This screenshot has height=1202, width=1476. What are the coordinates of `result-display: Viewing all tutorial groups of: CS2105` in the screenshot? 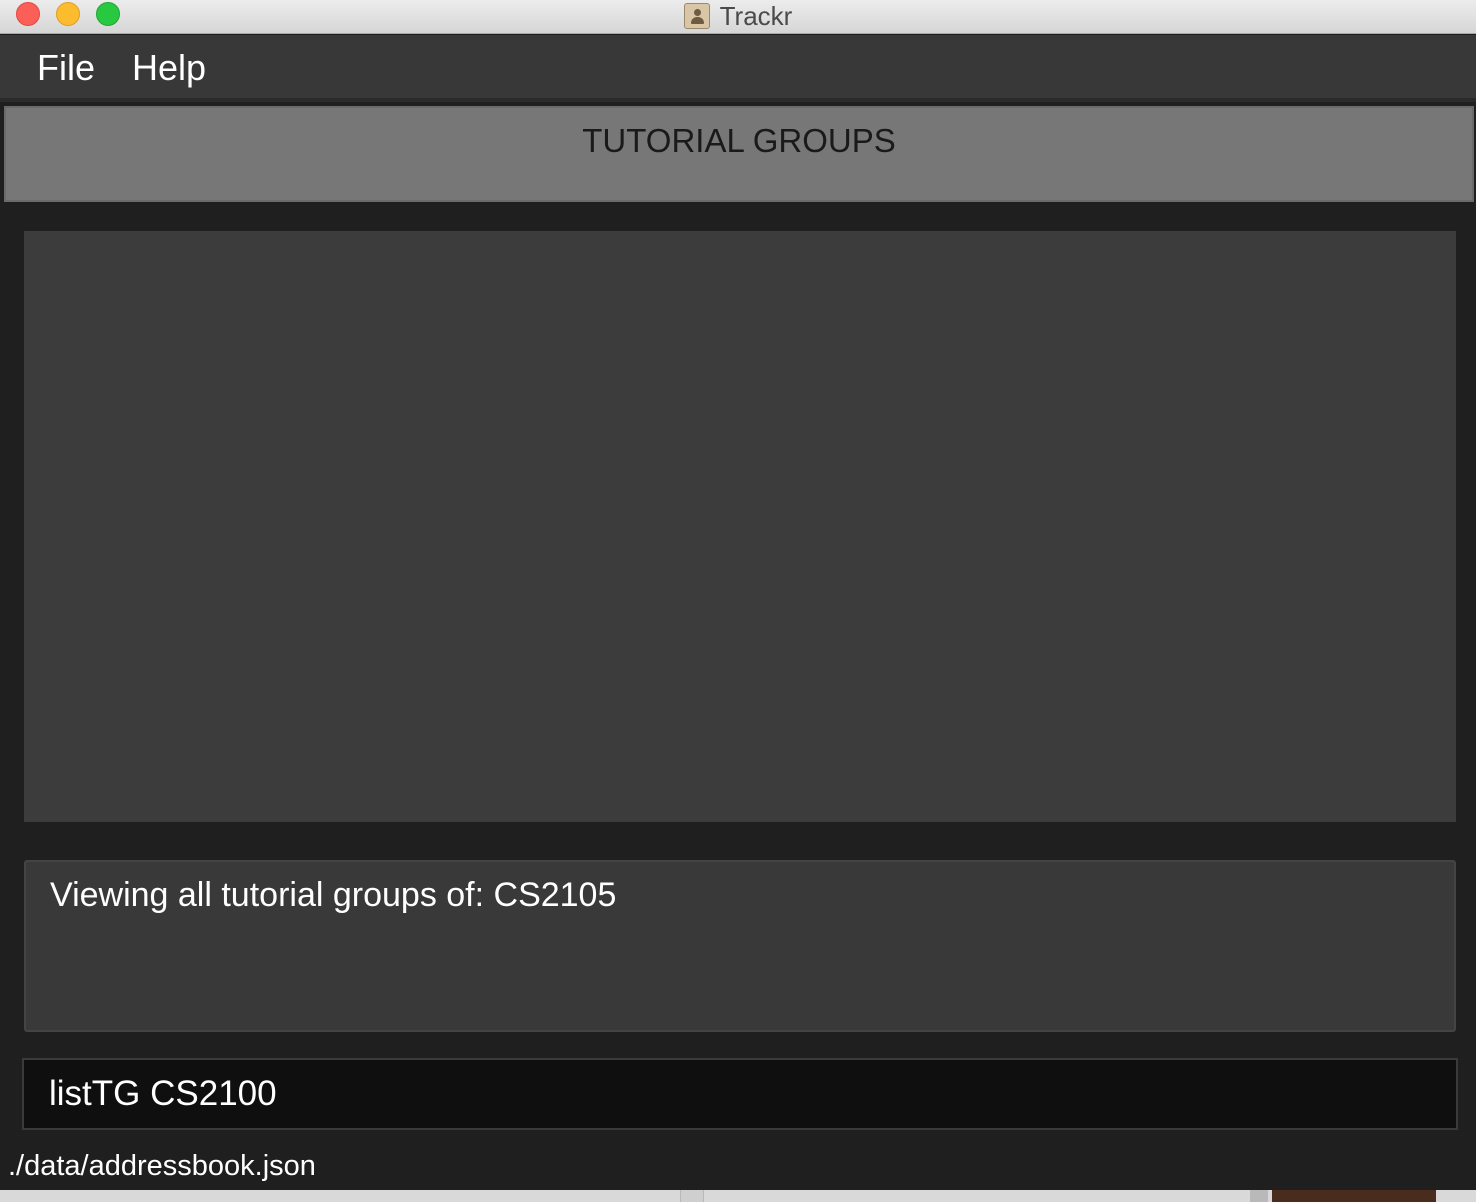 It's located at (740, 946).